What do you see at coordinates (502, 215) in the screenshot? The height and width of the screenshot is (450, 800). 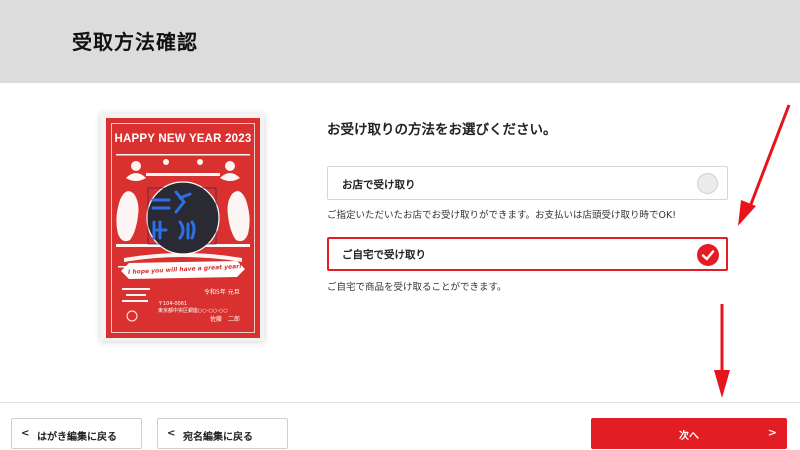 I see `option-store-pickup-description: ご指定いただいたお店でお受け取りができます。お支払いは店頭受け取り時でOK!` at bounding box center [502, 215].